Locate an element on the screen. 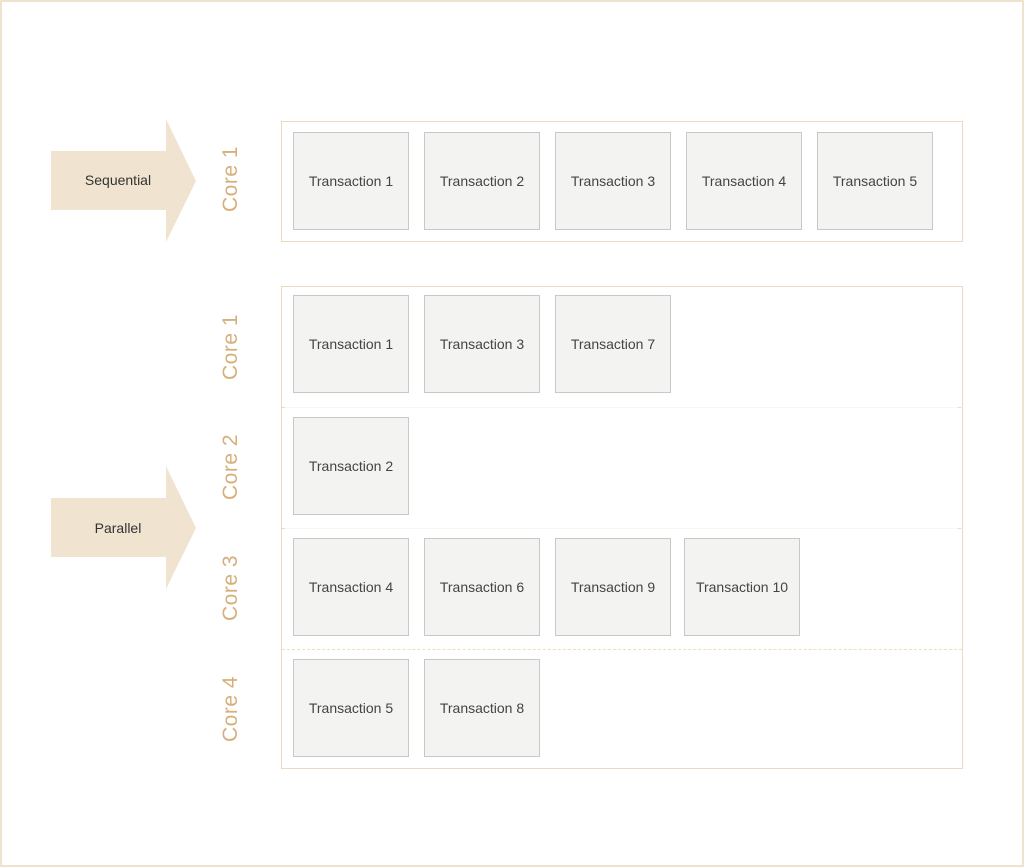 This screenshot has height=867, width=1024. parallel-core-4-label: Core 4 is located at coordinates (230, 709).